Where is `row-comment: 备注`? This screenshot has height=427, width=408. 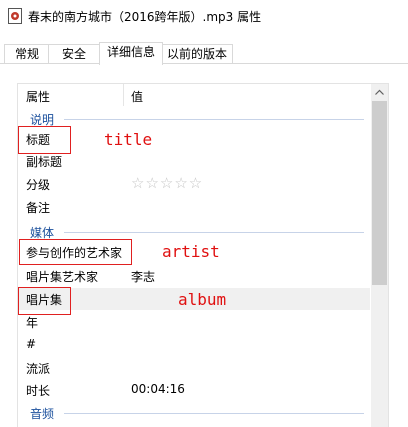 row-comment: 备注 is located at coordinates (194, 207).